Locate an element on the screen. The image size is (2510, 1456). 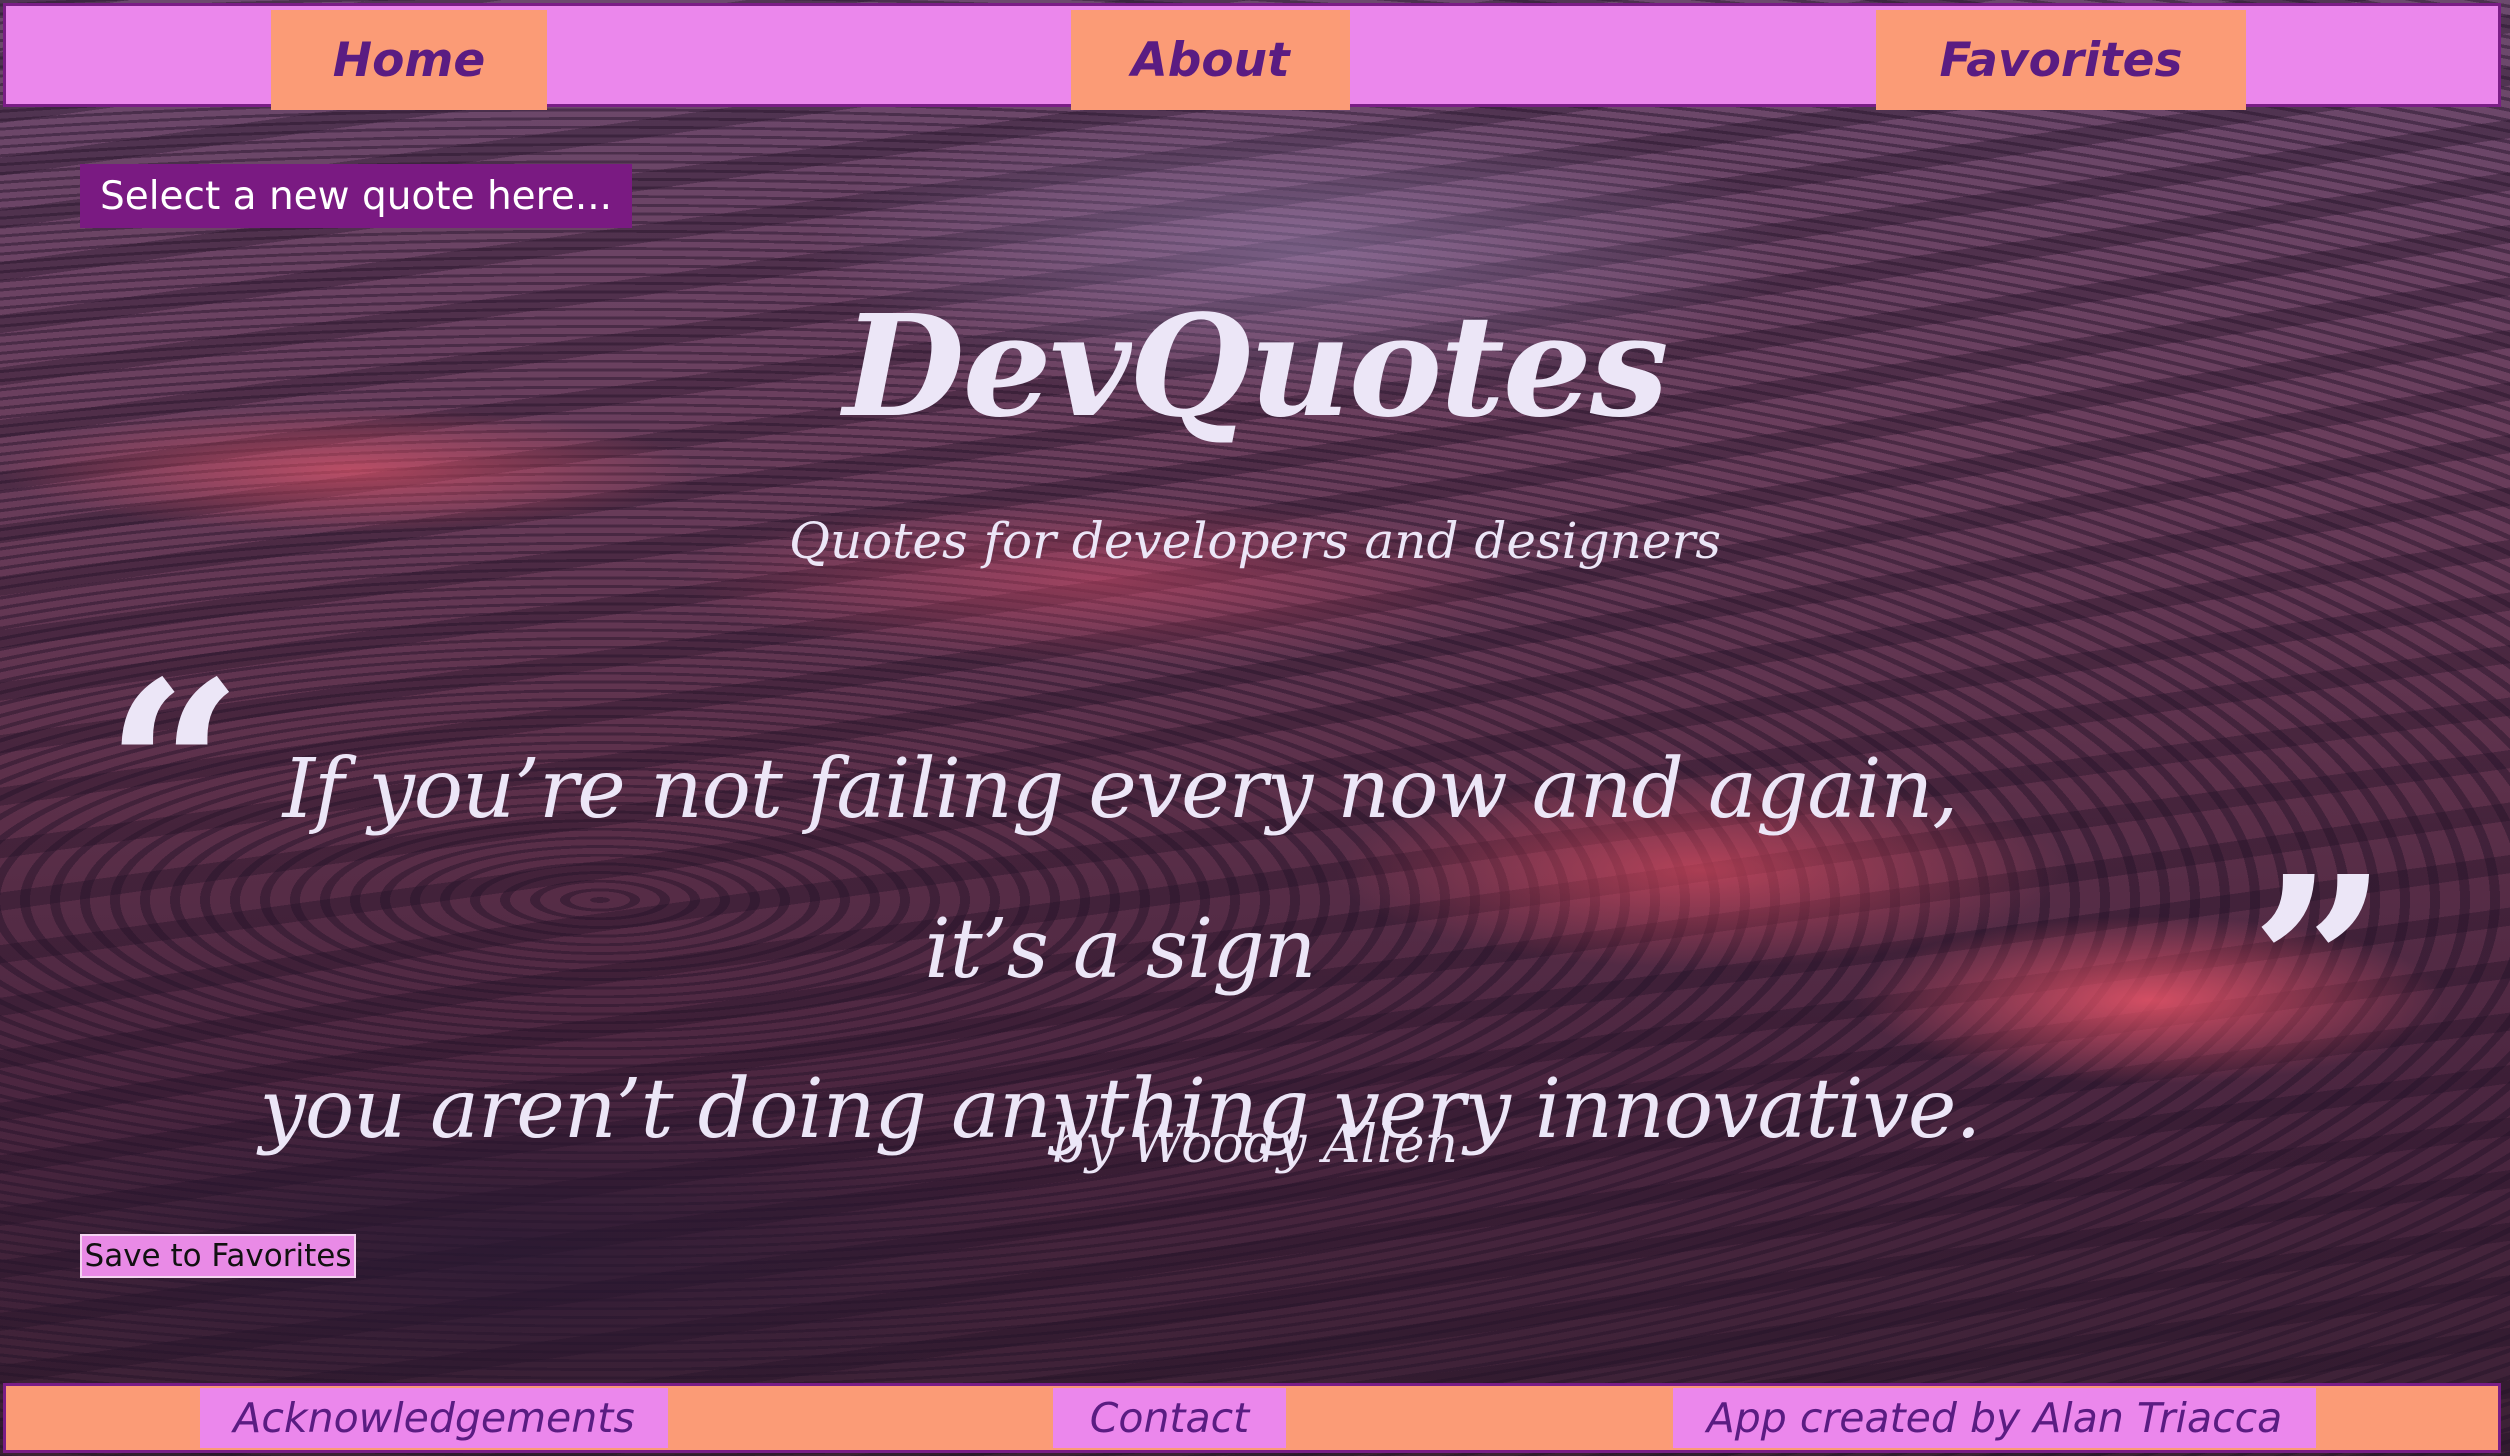
nav-home-link: Home is located at coordinates (409, 60).